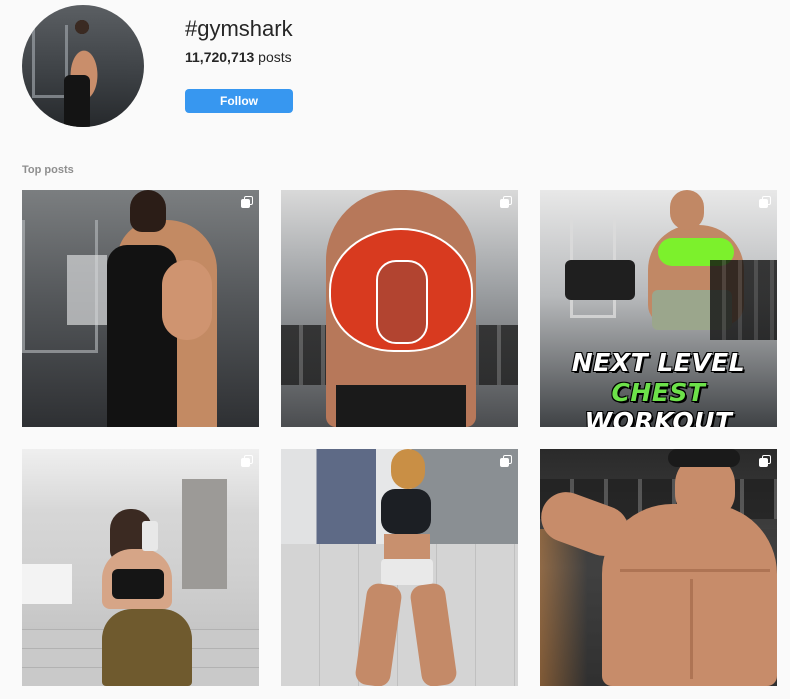 The image size is (790, 699). I want to click on post-tile: NEXT LEVEL CHEST WORKOUT, so click(658, 308).